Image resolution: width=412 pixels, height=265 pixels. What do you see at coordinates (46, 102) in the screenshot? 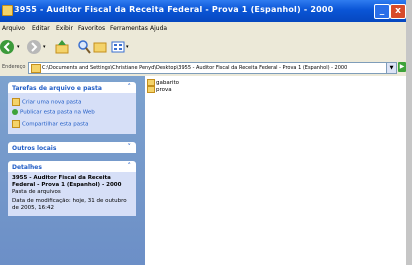
I see `task-new-folder: Criar uma nova pasta` at bounding box center [46, 102].